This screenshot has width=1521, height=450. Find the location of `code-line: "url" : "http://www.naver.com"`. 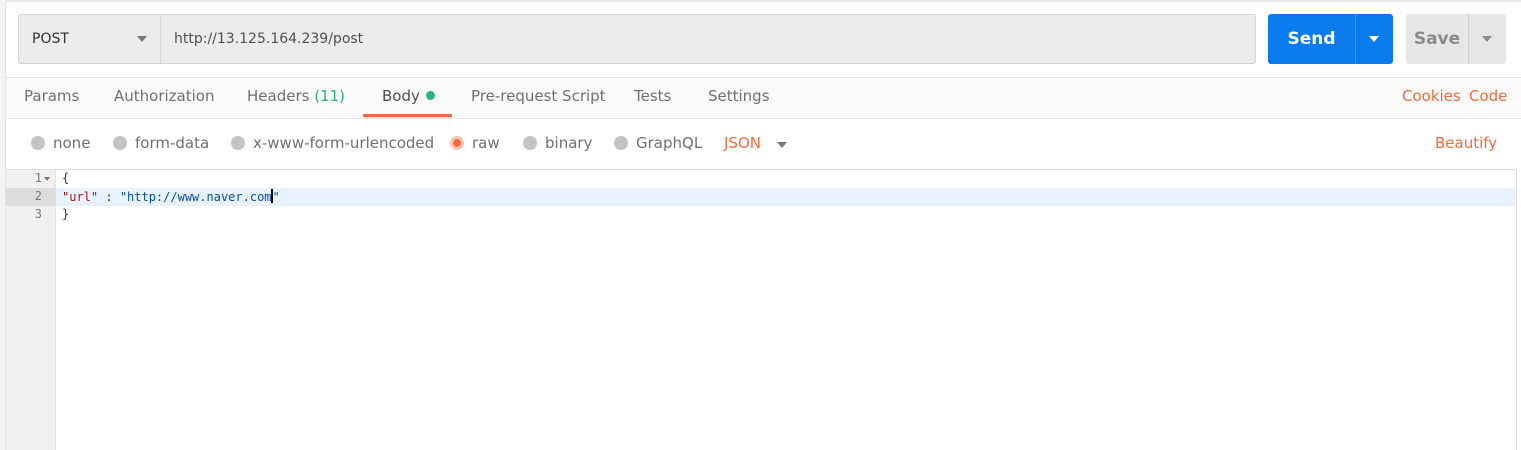

code-line: "url" : "http://www.naver.com" is located at coordinates (171, 196).